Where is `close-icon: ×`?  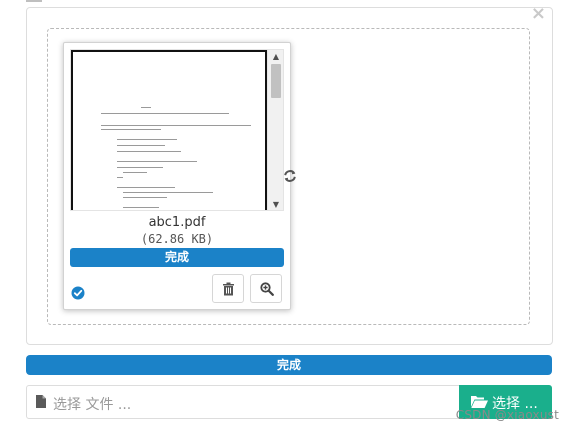
close-icon: × is located at coordinates (538, 14).